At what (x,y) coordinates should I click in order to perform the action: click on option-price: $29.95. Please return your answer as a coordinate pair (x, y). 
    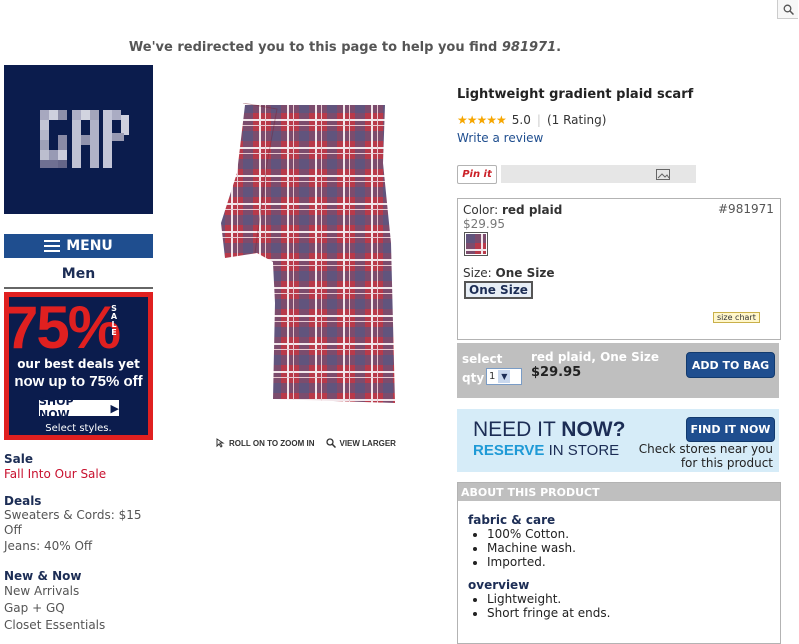
    Looking at the image, I should click on (484, 224).